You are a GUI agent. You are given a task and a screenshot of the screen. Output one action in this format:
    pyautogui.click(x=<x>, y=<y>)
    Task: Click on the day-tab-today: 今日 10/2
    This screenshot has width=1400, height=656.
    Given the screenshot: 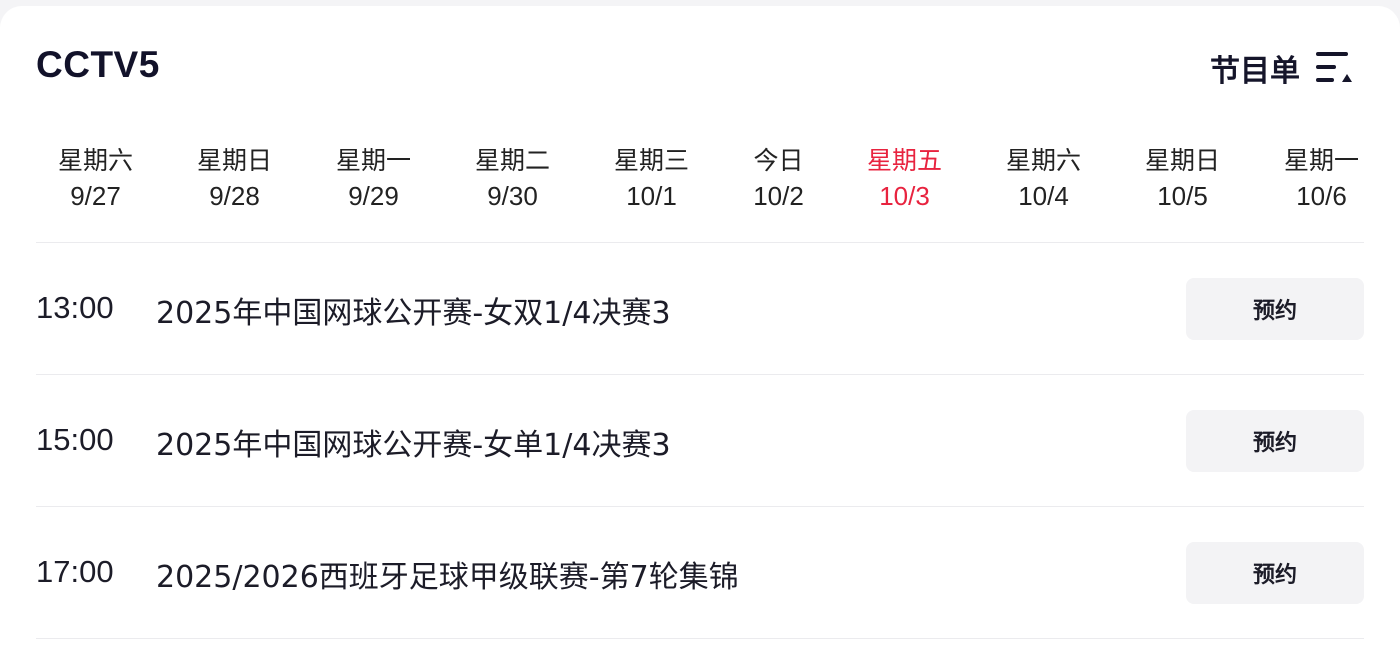 What is the action you would take?
    pyautogui.click(x=778, y=178)
    